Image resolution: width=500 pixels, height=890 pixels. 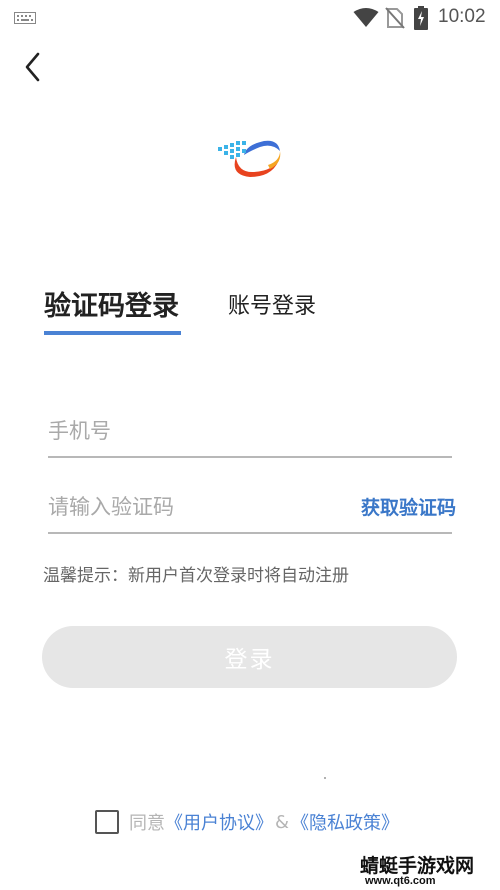 I want to click on back-button, so click(x=35, y=67).